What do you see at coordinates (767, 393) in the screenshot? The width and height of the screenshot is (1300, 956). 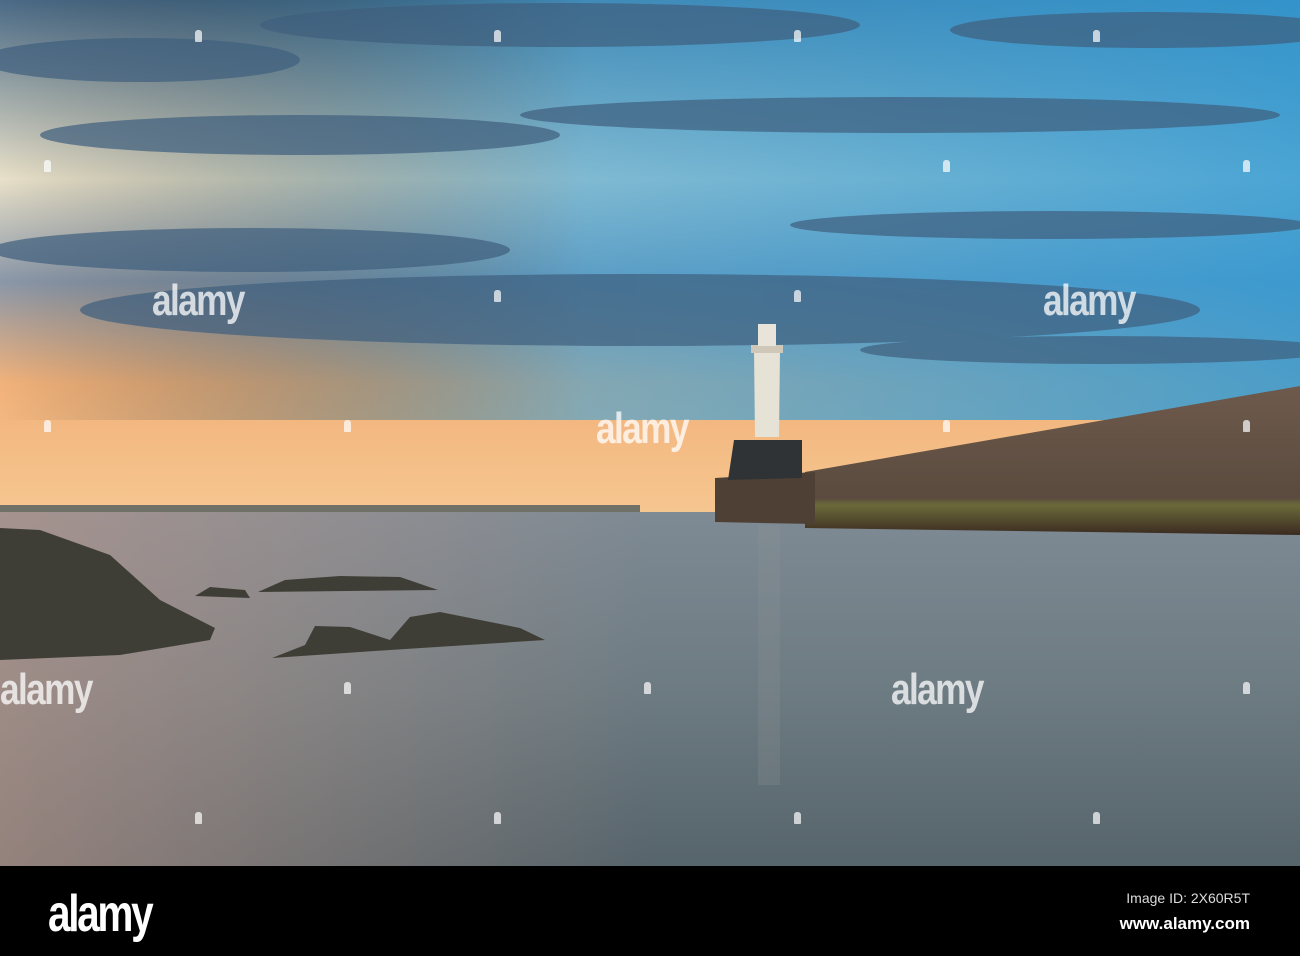 I see `lighthouse-tower` at bounding box center [767, 393].